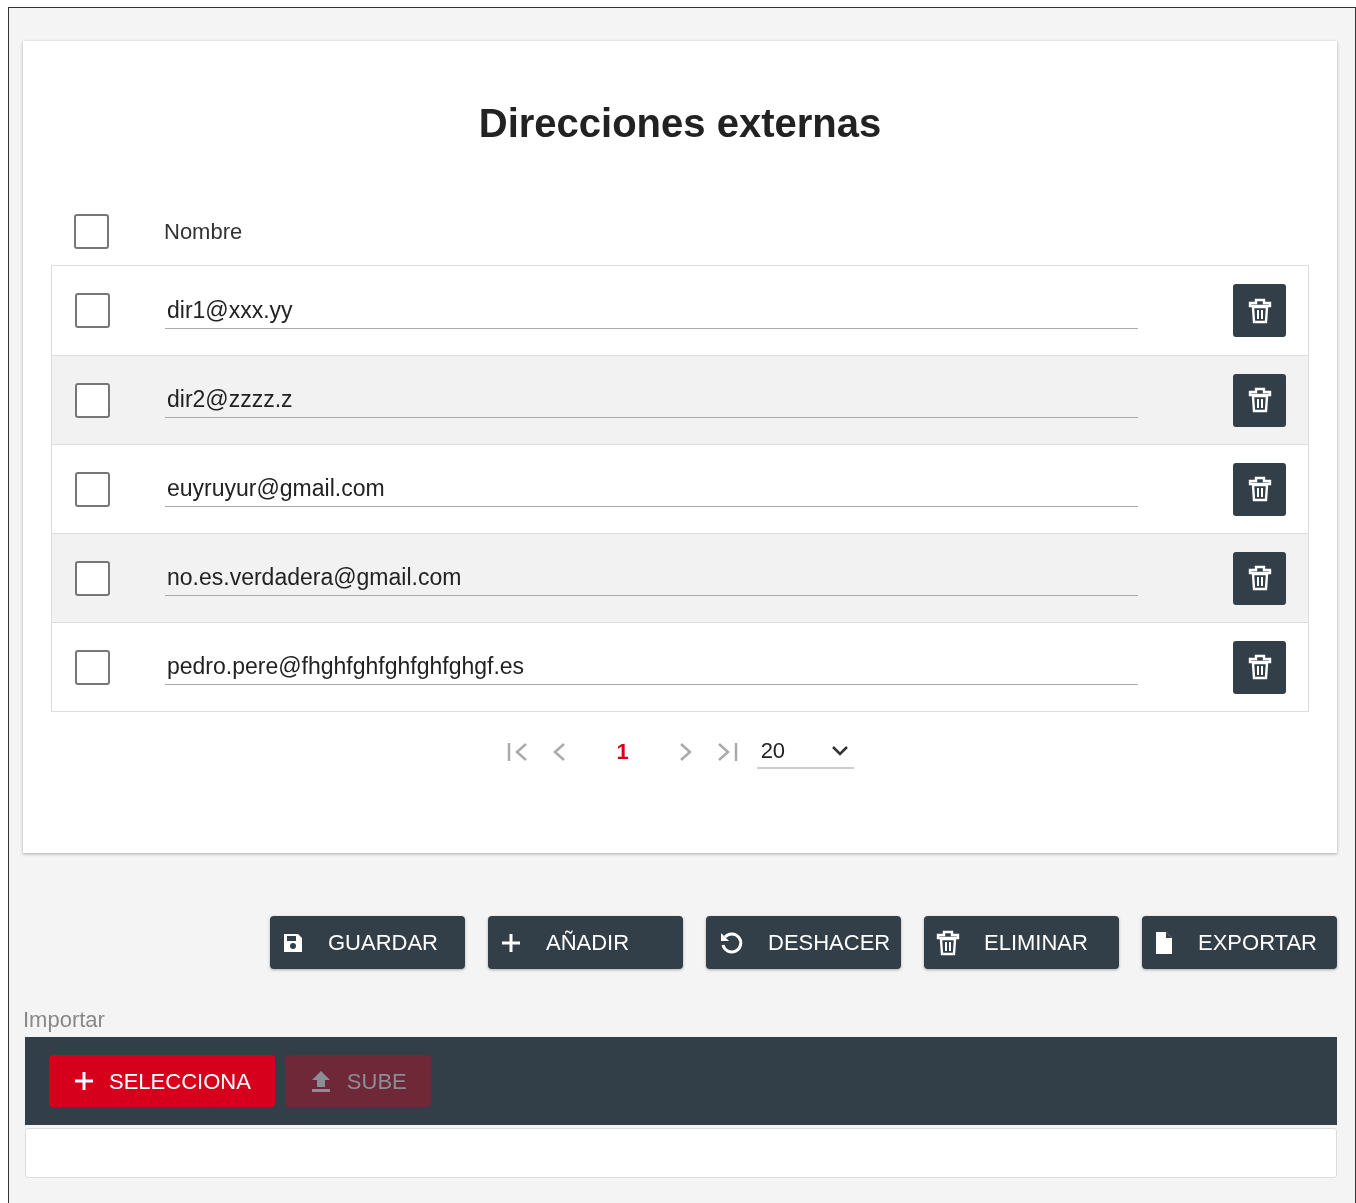 The height and width of the screenshot is (1203, 1356). I want to click on import-label: Importar, so click(64, 1020).